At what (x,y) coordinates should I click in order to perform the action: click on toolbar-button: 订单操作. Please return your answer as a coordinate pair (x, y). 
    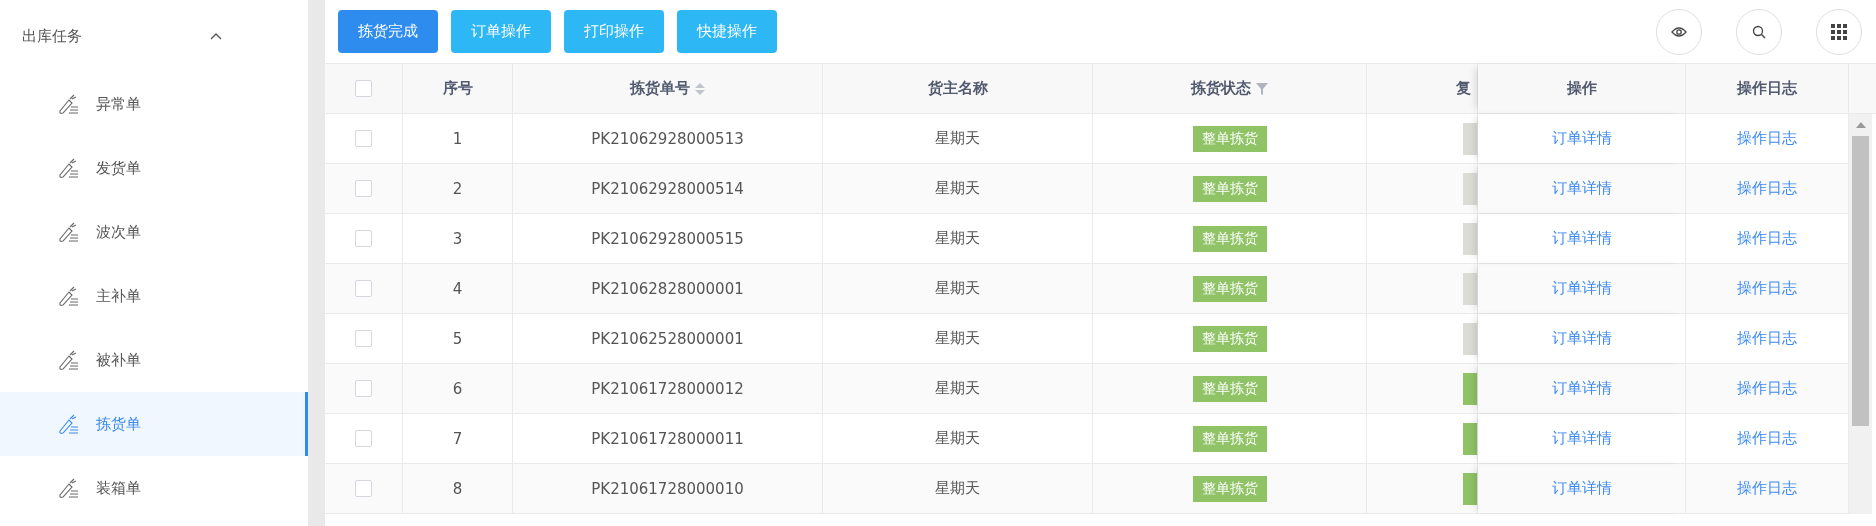
    Looking at the image, I should click on (501, 31).